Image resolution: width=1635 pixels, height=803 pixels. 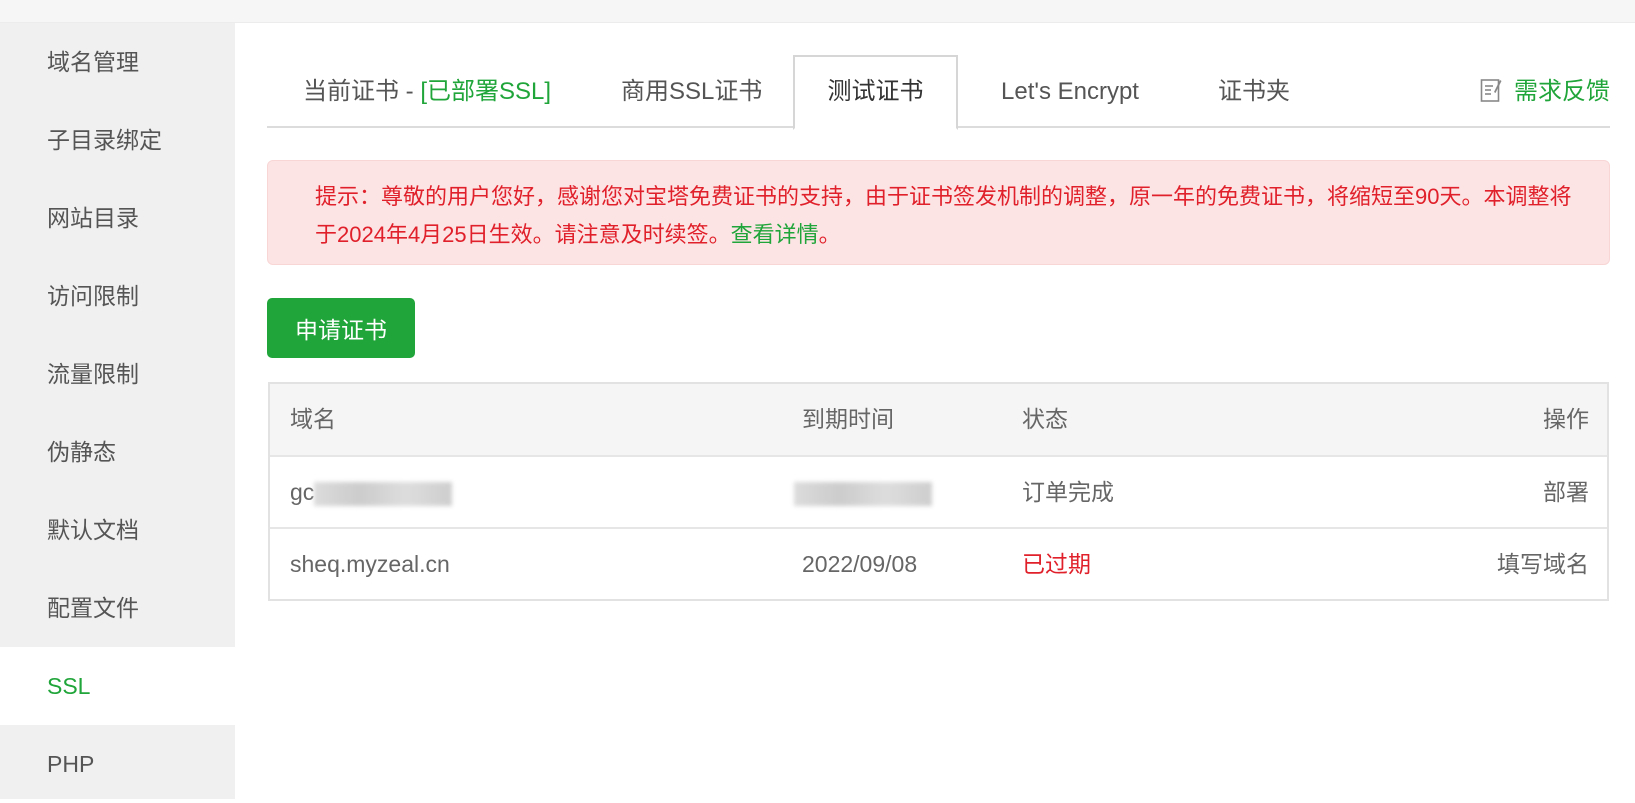 What do you see at coordinates (875, 92) in the screenshot?
I see `tab-test-certificate: 测试证书` at bounding box center [875, 92].